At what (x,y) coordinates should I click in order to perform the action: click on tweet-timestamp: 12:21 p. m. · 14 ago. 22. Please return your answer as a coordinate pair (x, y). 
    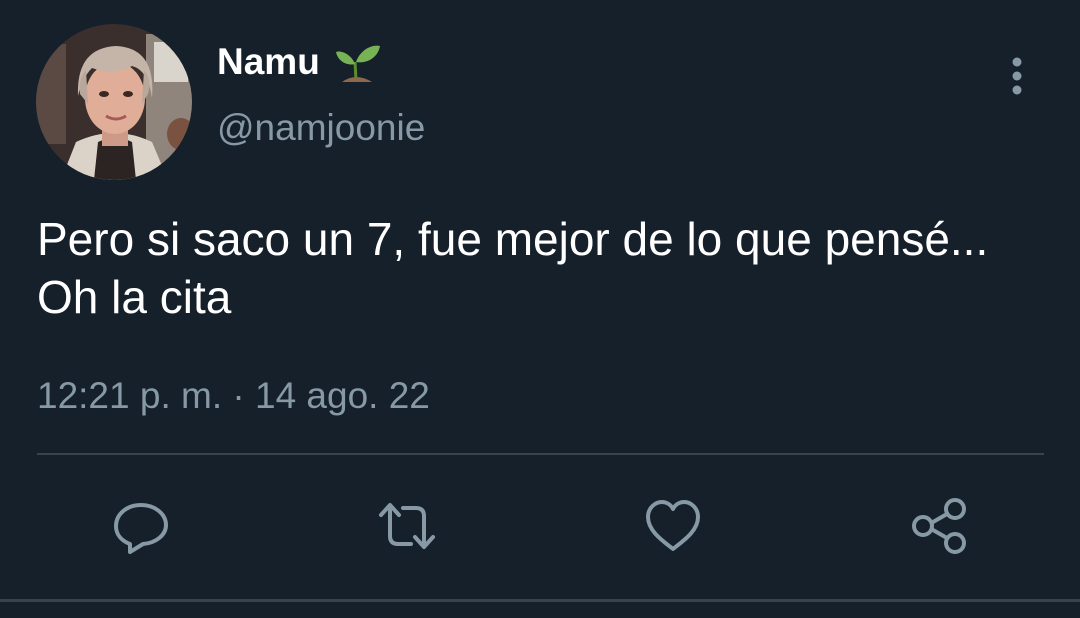
    Looking at the image, I should click on (233, 396).